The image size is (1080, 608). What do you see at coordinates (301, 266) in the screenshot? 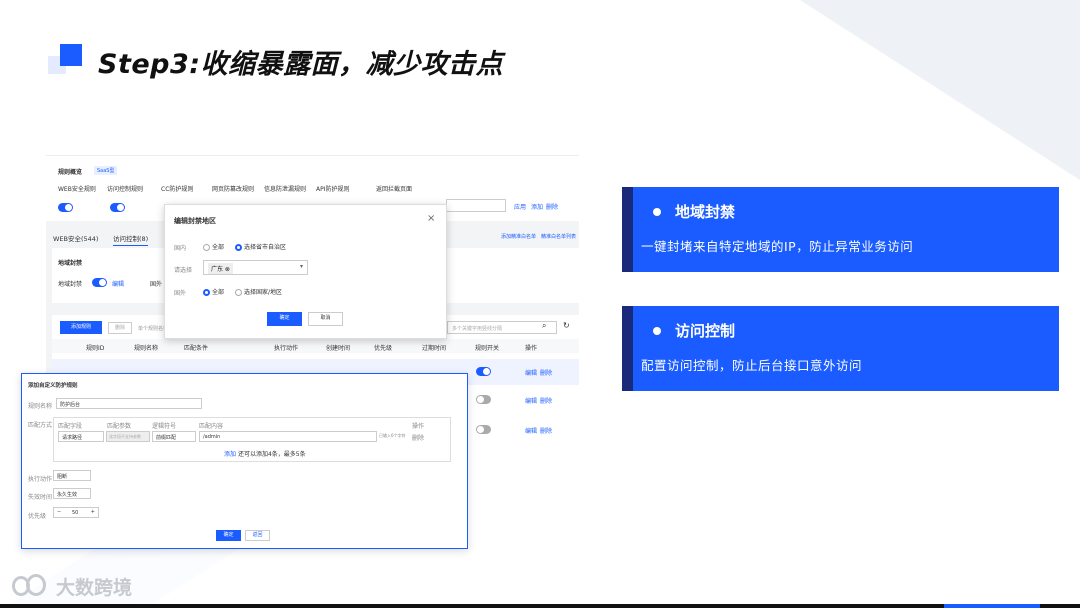
I see `chevron-down-icon: ▾` at bounding box center [301, 266].